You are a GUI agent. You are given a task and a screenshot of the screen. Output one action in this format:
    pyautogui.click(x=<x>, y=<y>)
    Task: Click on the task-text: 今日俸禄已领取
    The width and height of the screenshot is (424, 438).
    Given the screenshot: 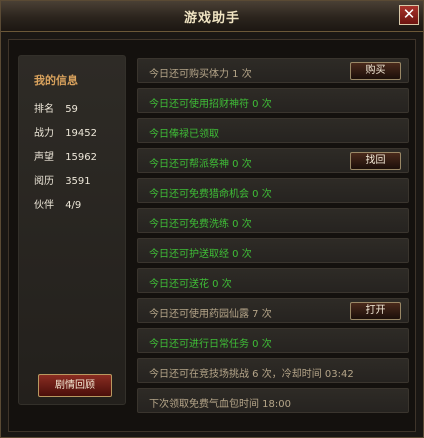 What is the action you would take?
    pyautogui.click(x=184, y=134)
    